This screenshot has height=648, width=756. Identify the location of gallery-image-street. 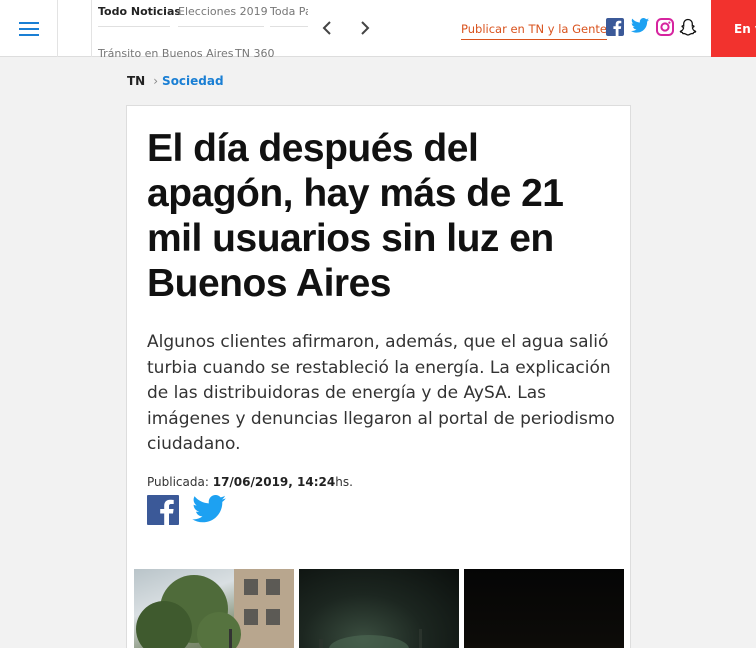
(214, 608).